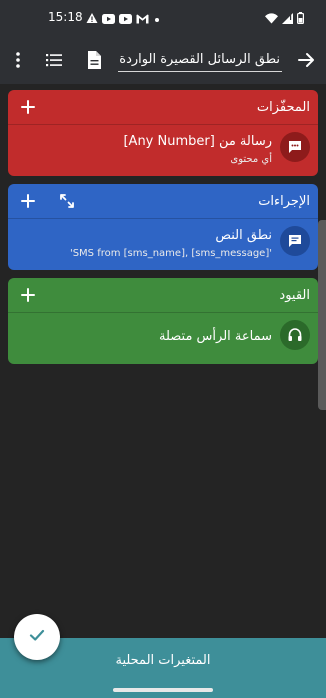 The height and width of the screenshot is (698, 326). I want to click on list-icon, so click(54, 60).